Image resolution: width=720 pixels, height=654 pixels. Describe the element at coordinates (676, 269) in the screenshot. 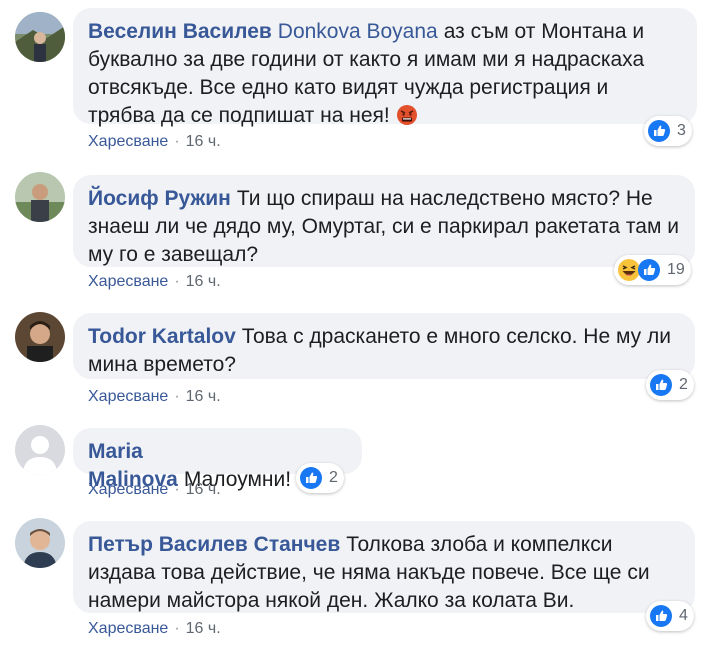

I see `reaction-count: 19` at that location.